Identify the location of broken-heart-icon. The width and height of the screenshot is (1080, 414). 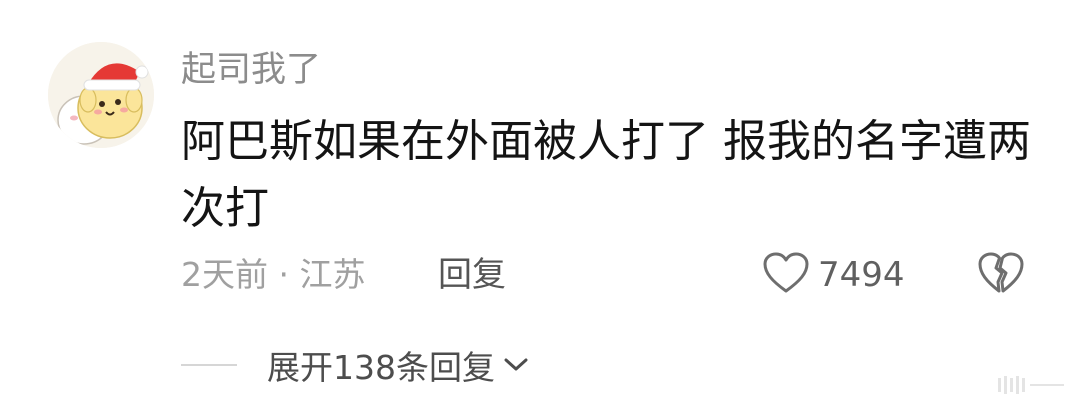
(1001, 275).